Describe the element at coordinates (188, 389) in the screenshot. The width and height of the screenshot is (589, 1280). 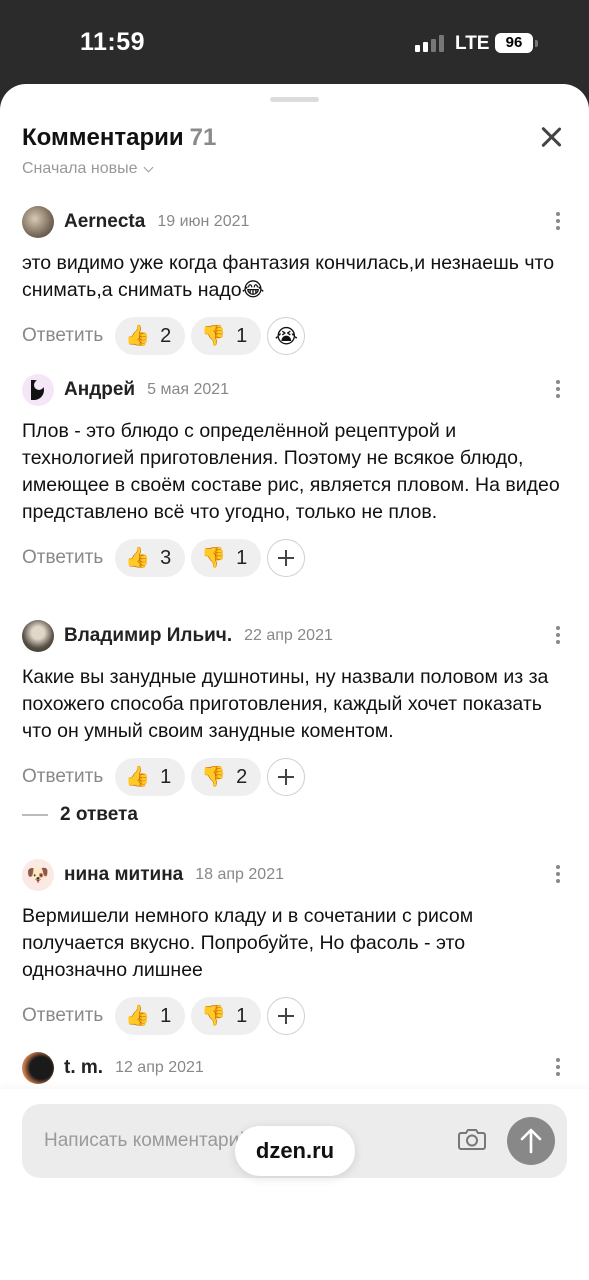
I see `comment-date: 5 мая 2021` at that location.